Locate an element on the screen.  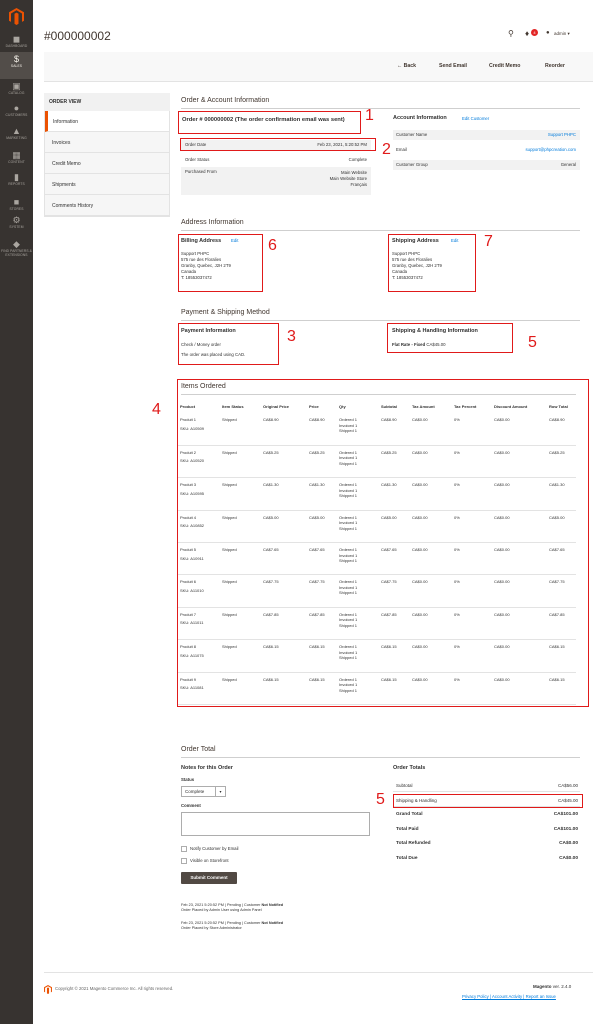
address-section-title: Address Information is located at coordinates (212, 222).